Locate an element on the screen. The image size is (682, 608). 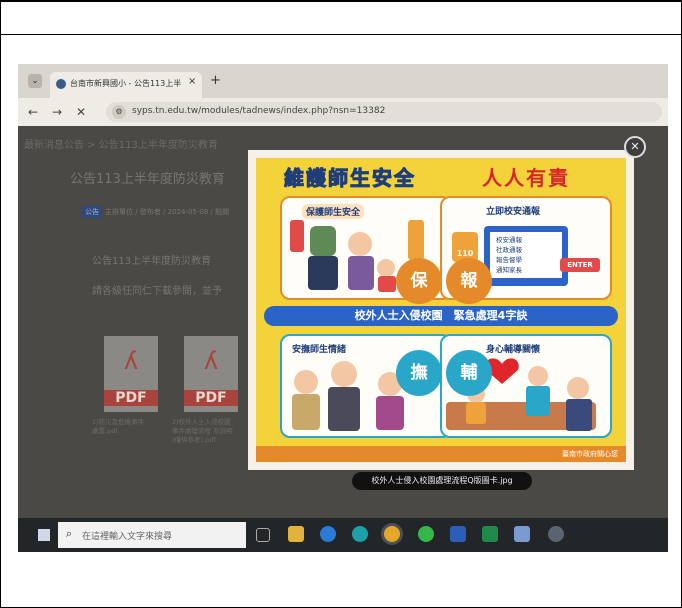
footer-text: 臺南市政府關心您 is located at coordinates (590, 454).